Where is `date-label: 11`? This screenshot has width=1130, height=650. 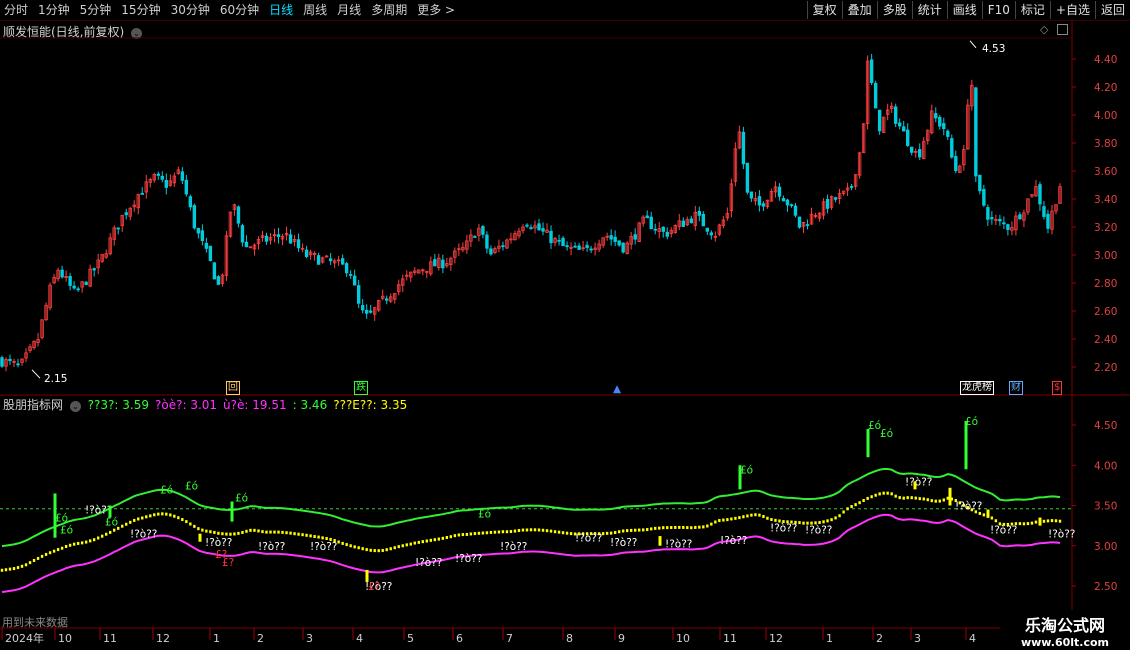 date-label: 11 is located at coordinates (110, 638).